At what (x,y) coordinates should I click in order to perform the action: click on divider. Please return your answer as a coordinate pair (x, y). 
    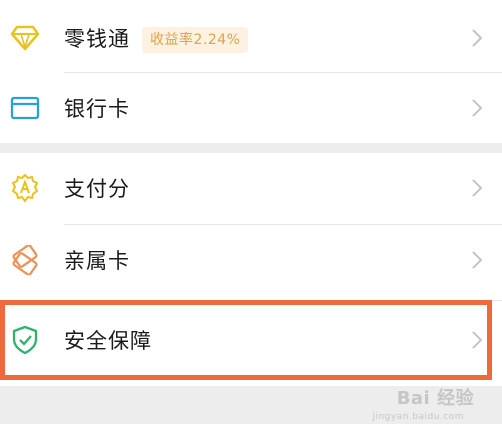
    Looking at the image, I should click on (283, 300).